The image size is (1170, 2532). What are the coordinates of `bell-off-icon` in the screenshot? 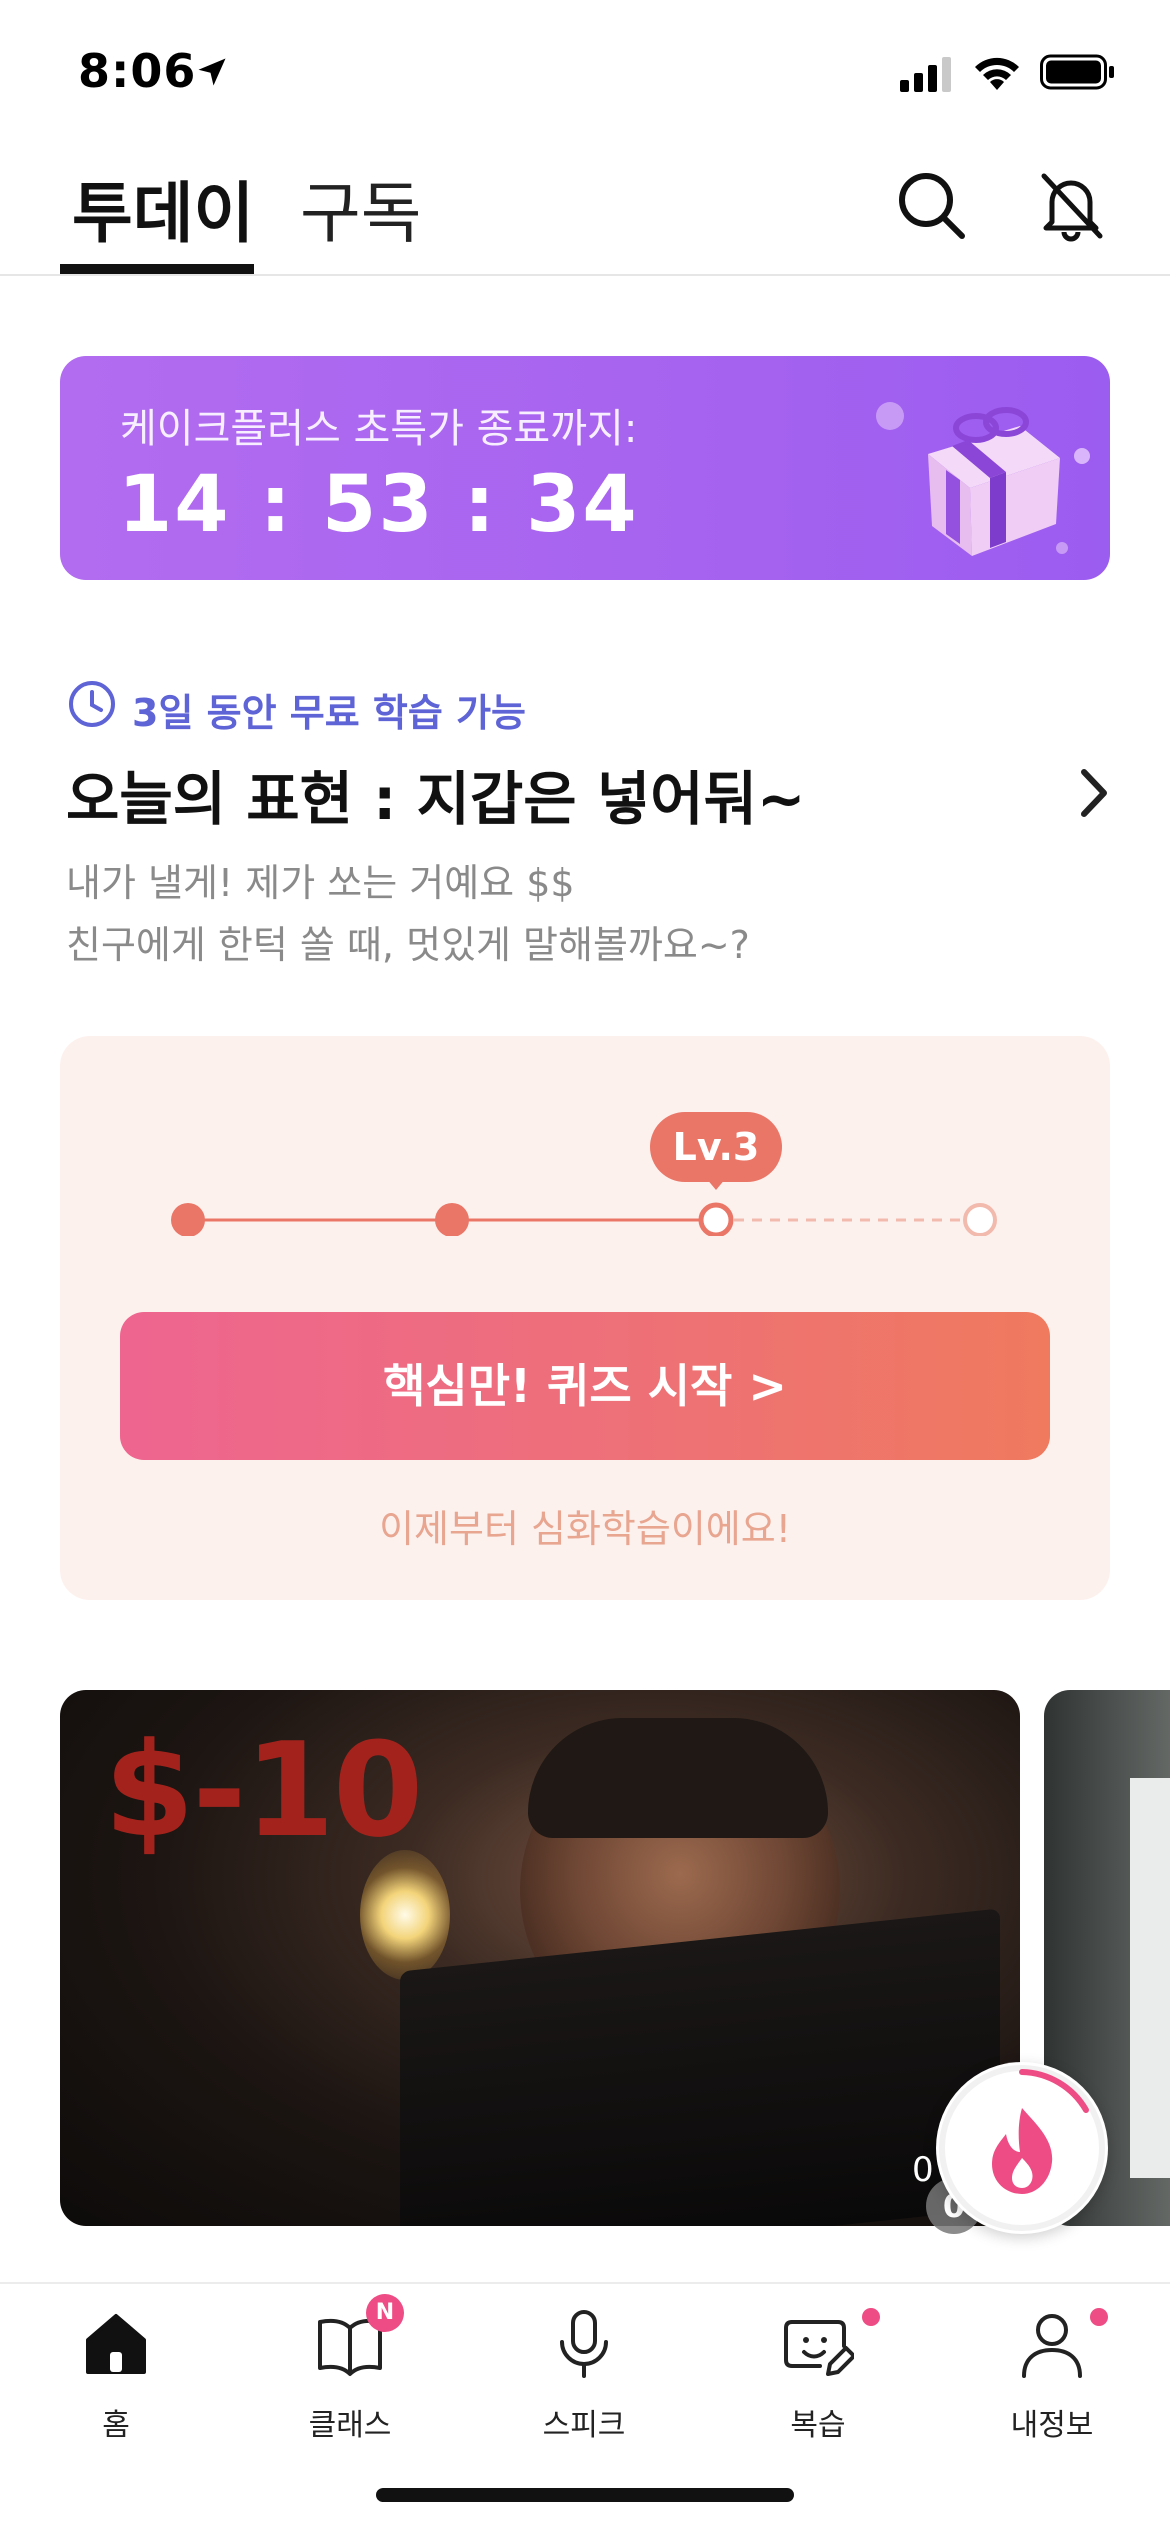 It's located at (1071, 205).